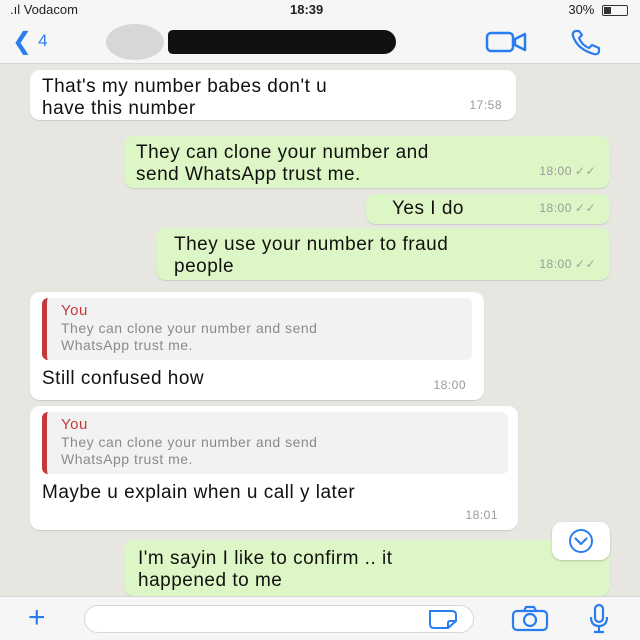 This screenshot has height=640, width=640. I want to click on chat-header: ❮ 4, so click(320, 42).